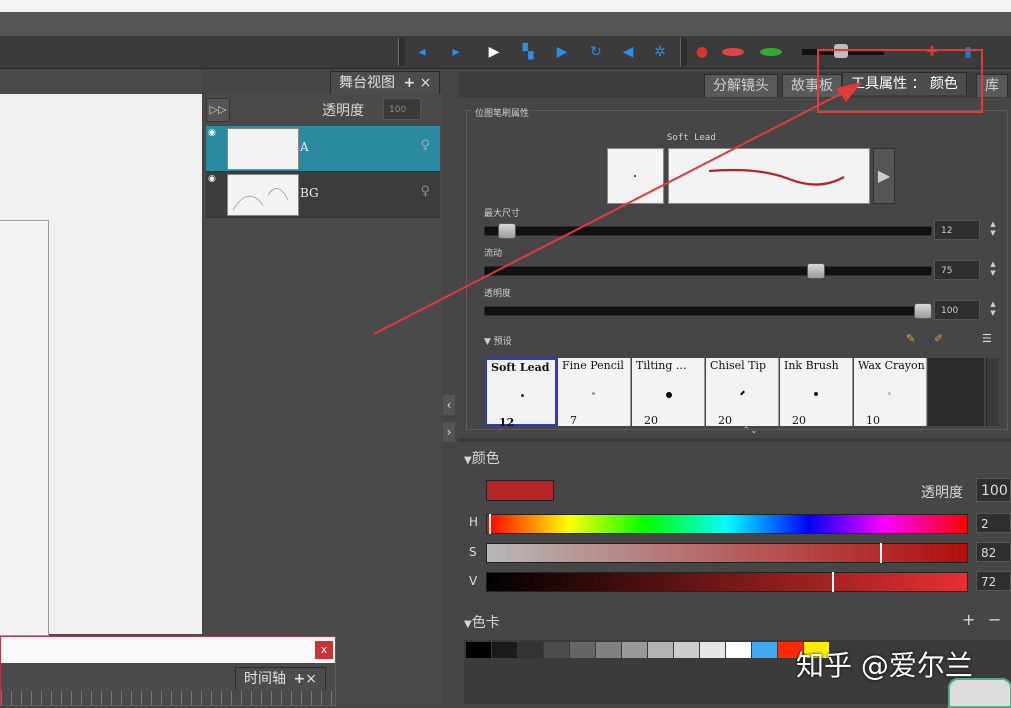 The image size is (1011, 708). Describe the element at coordinates (402, 109) in the screenshot. I see `layer-opacity-field: 100` at that location.